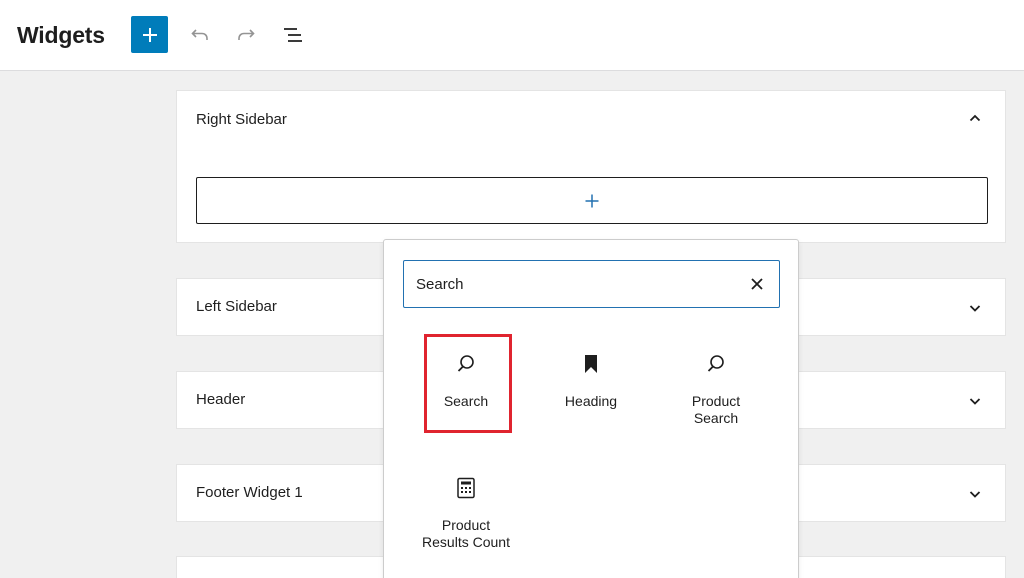  What do you see at coordinates (716, 389) in the screenshot?
I see `block-item-product-search: Product Search` at bounding box center [716, 389].